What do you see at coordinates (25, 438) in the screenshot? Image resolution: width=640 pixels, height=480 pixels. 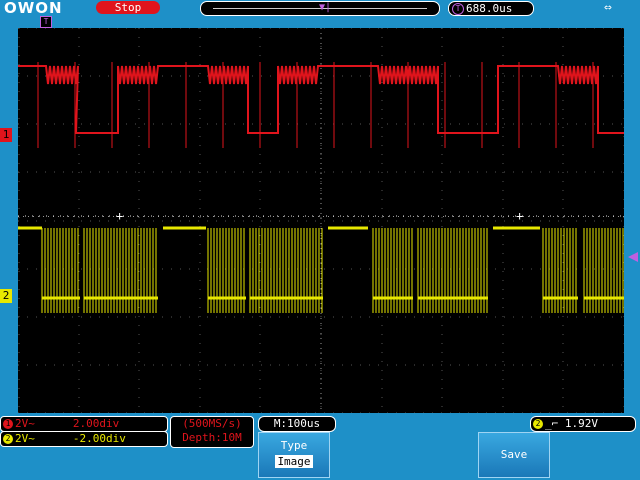 I see `ch2-coupling: 2V~` at bounding box center [25, 438].